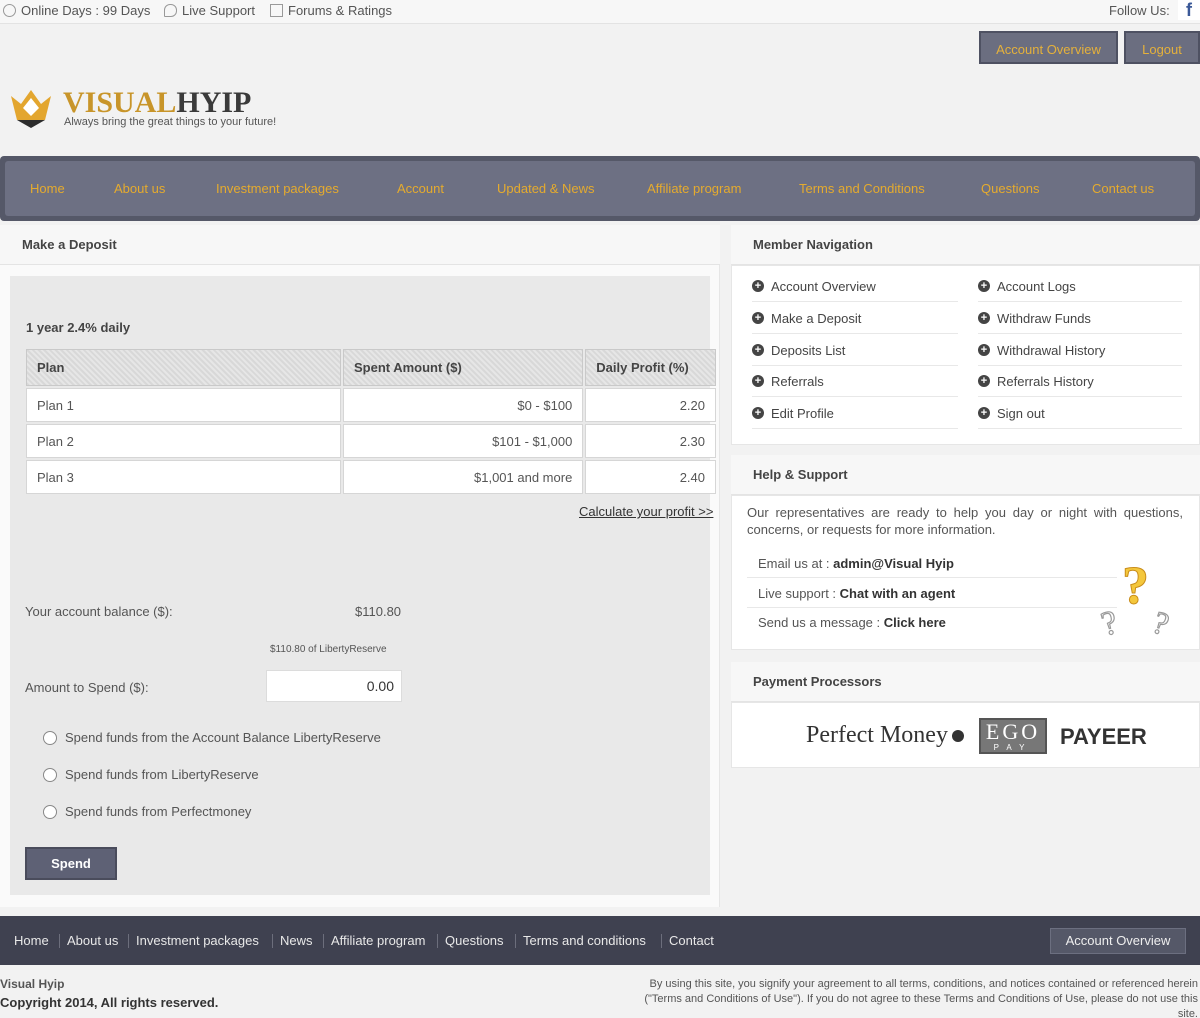 The width and height of the screenshot is (1200, 1018). What do you see at coordinates (877, 735) in the screenshot?
I see `perfect-money-text: Perfect Money` at bounding box center [877, 735].